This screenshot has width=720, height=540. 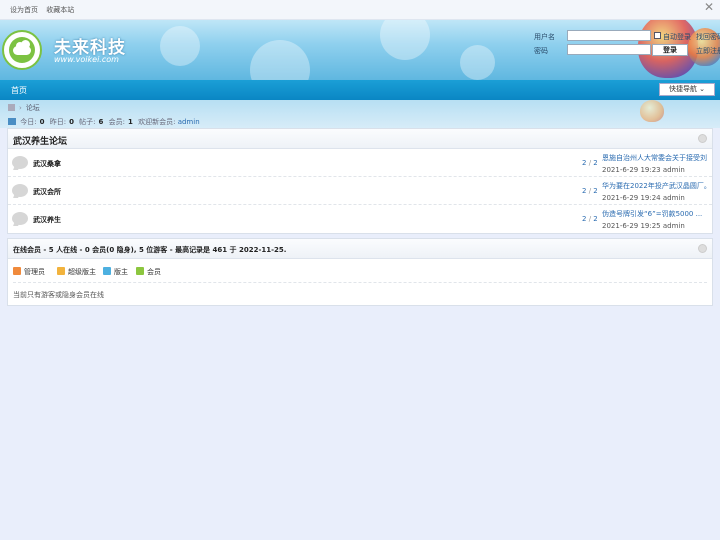 I want to click on yesterday-label: 昨日:, so click(x=58, y=122).